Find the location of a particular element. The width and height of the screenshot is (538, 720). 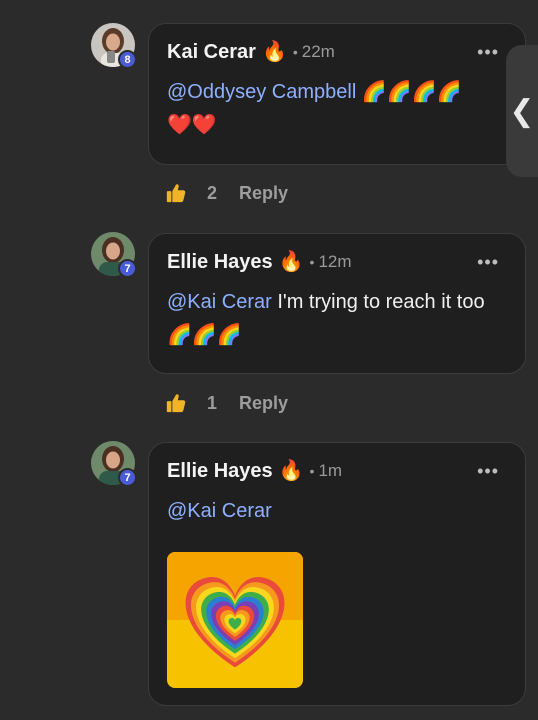

like-count: 1 is located at coordinates (212, 402).